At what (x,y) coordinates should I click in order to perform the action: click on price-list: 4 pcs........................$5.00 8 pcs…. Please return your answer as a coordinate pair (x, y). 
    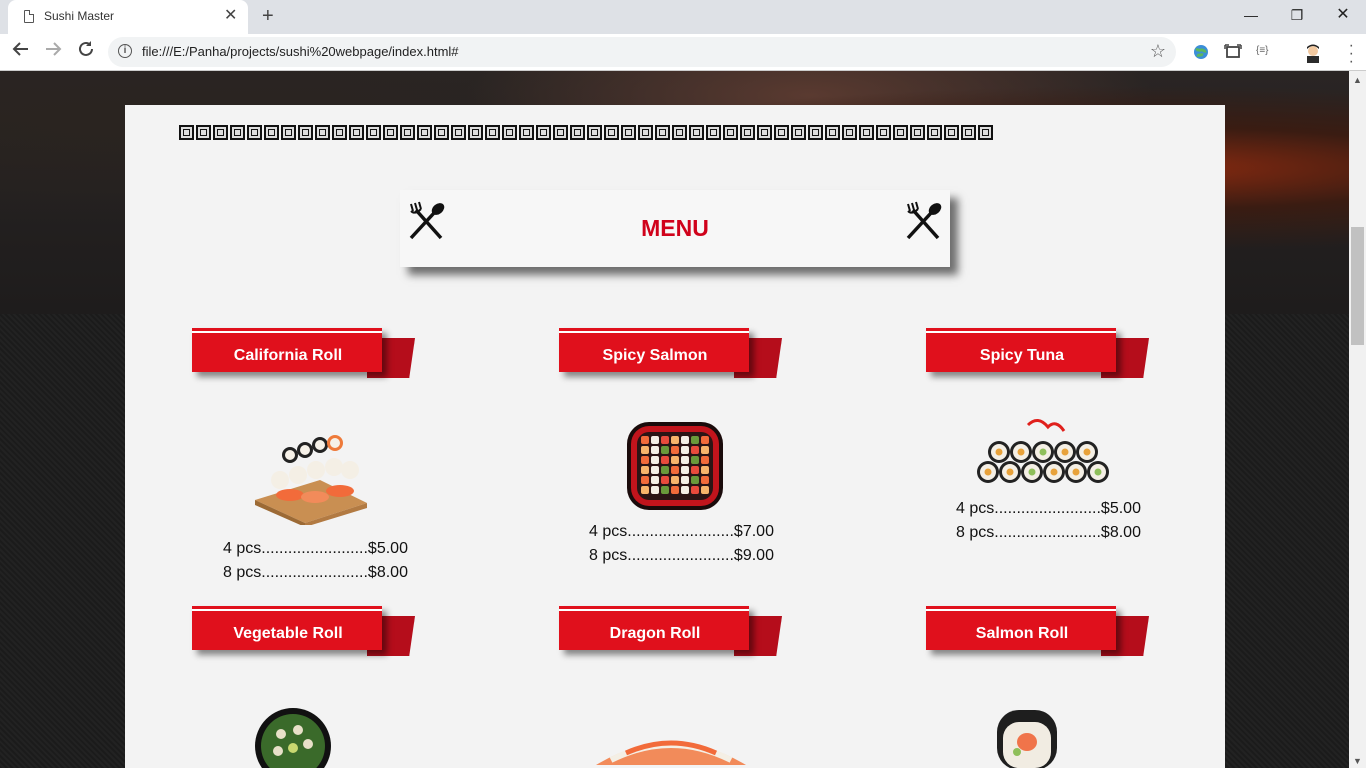
    Looking at the image, I should click on (1048, 521).